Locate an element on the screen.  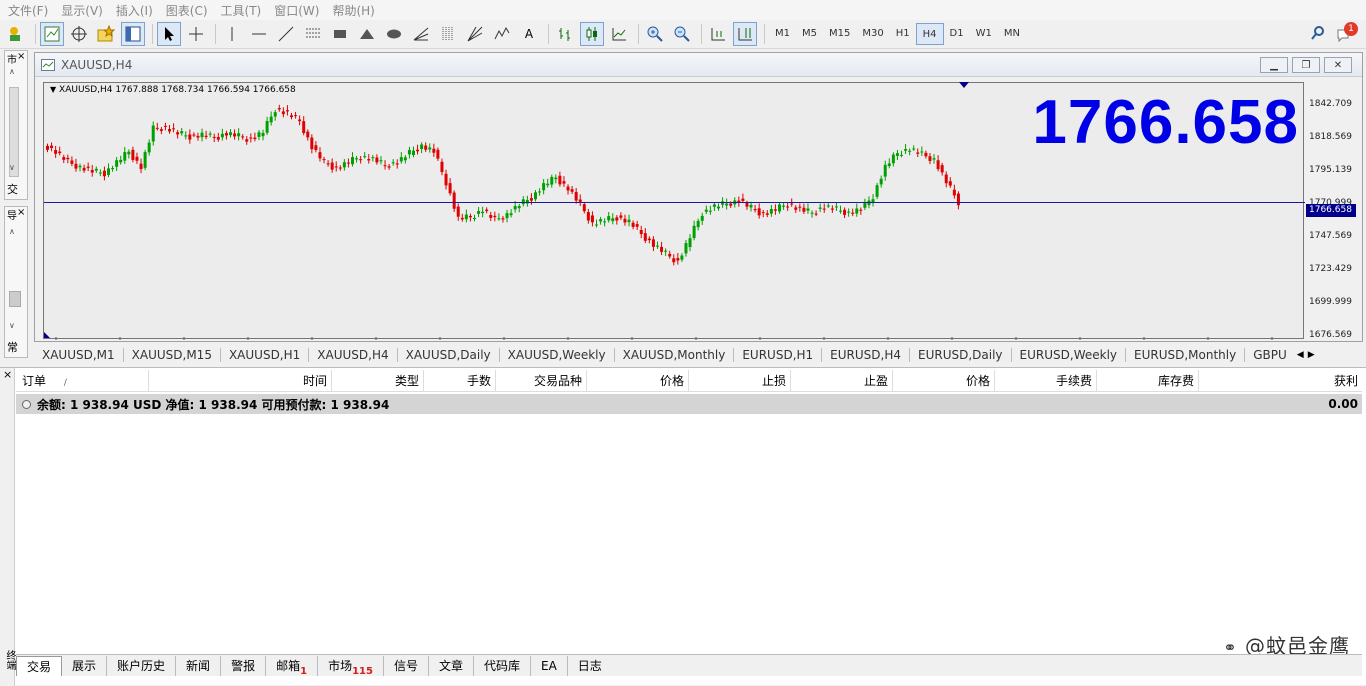
crosshair-tool-button is located at coordinates (196, 34).